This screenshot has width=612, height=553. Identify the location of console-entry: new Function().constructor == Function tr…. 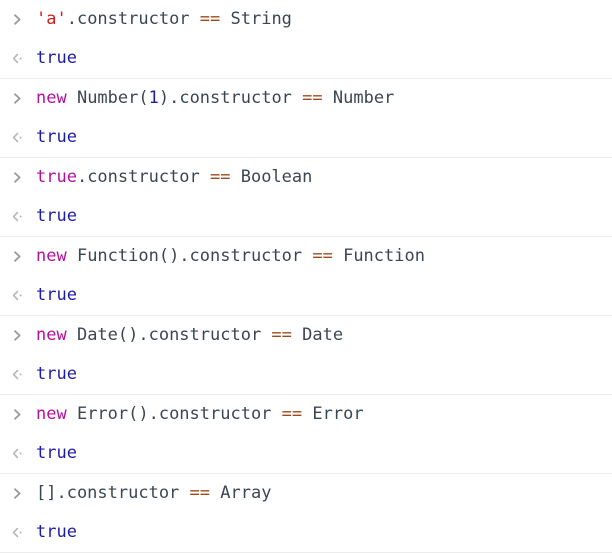
(306, 276).